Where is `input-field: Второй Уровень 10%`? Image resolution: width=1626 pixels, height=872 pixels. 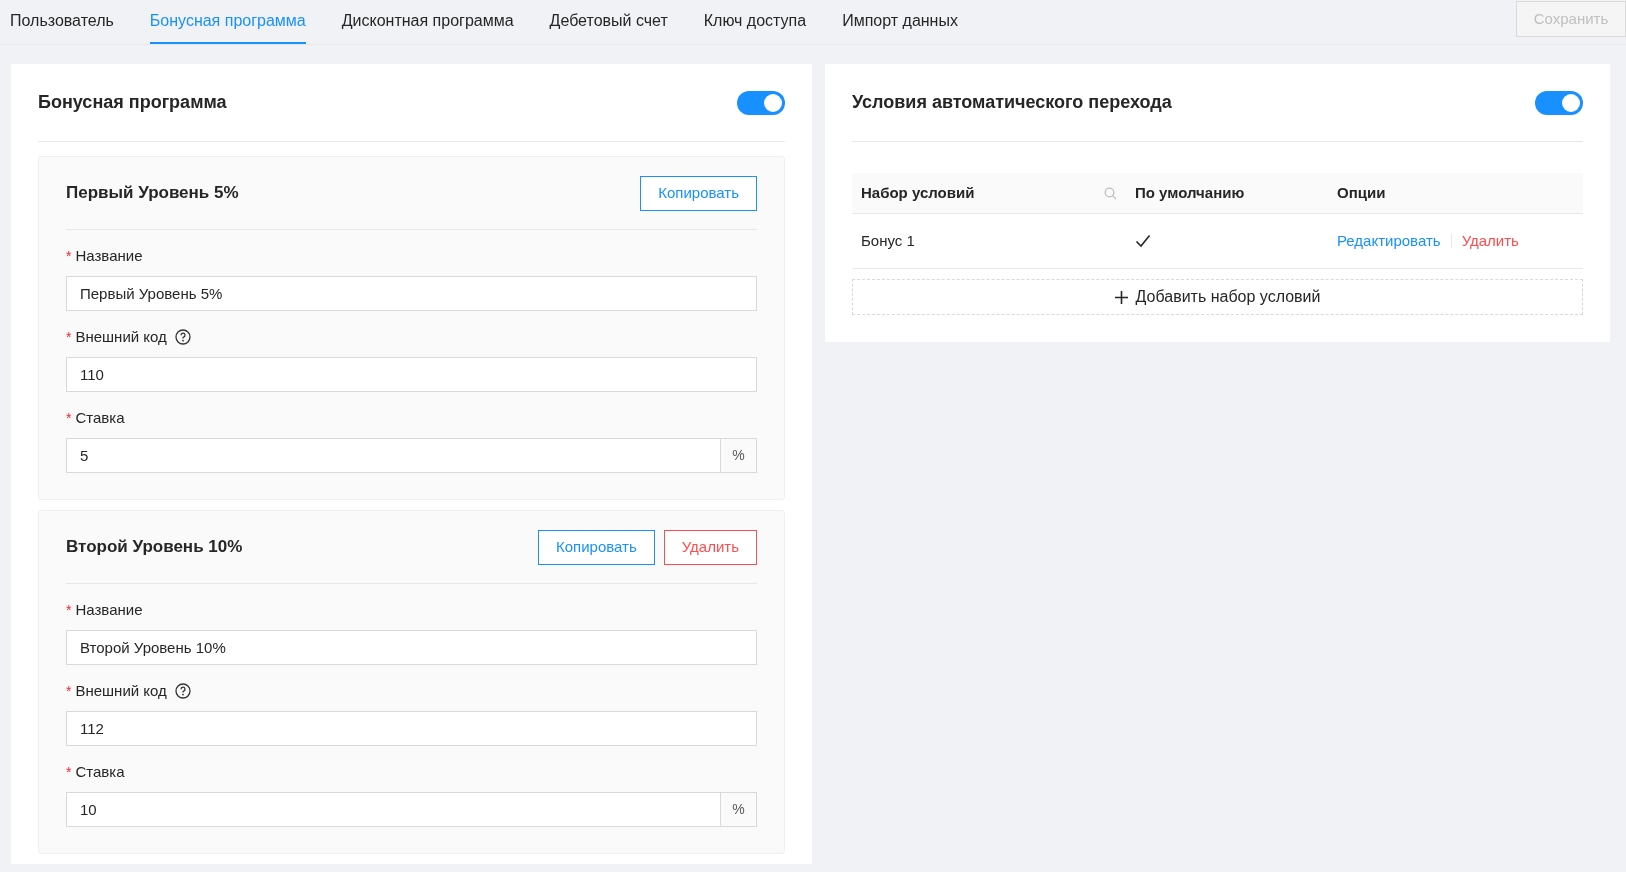
input-field: Второй Уровень 10% is located at coordinates (411, 647).